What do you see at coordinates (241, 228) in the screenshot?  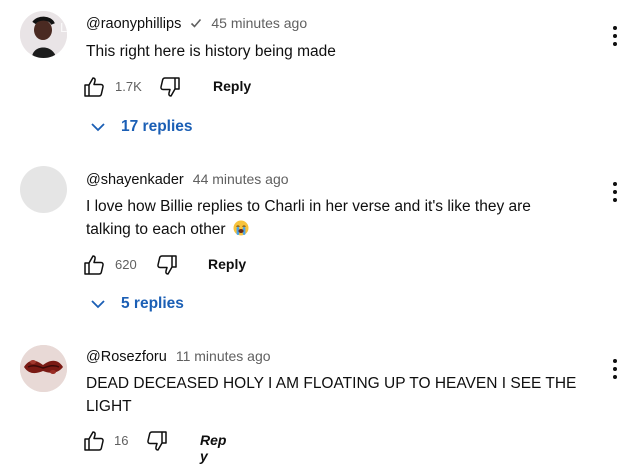 I see `loudly-crying-face-icon` at bounding box center [241, 228].